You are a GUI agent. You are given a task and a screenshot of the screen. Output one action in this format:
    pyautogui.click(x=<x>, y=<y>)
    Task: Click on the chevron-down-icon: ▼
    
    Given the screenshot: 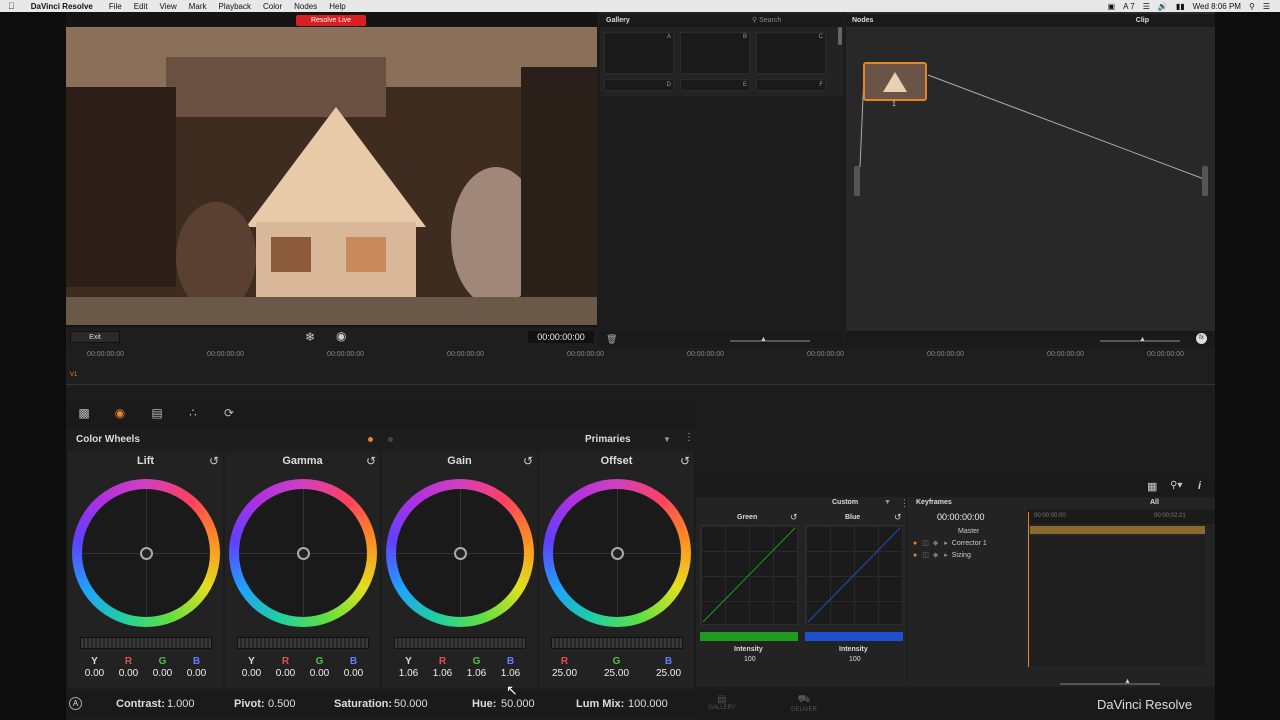 What is the action you would take?
    pyautogui.click(x=887, y=502)
    